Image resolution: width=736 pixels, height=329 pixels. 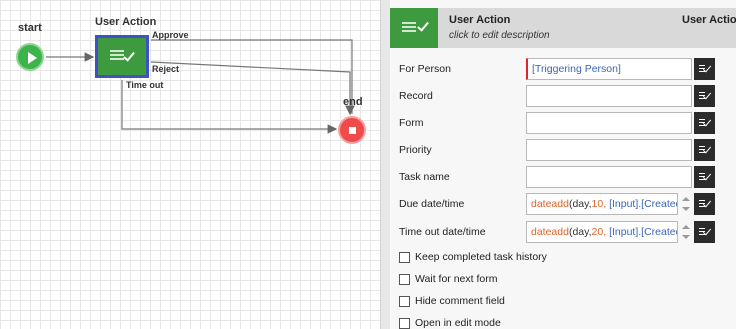 I want to click on description-editor: click to edit description, so click(x=499, y=35).